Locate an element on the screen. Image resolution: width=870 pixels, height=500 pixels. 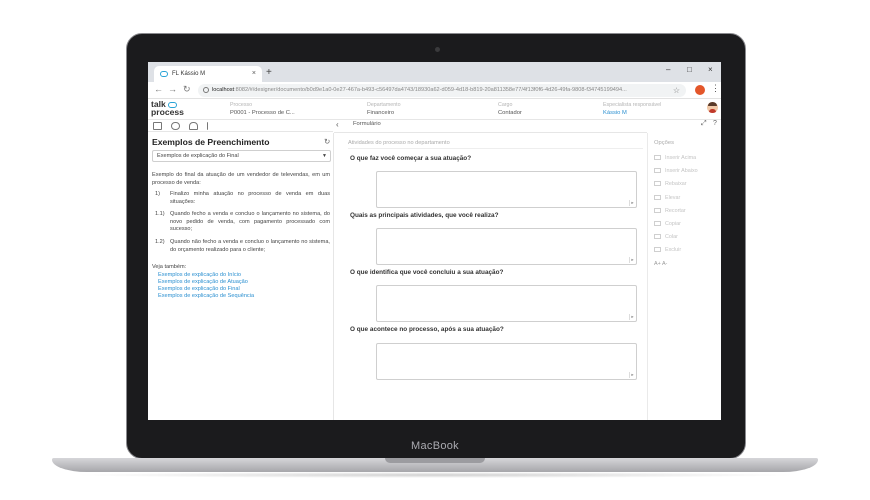
promote-icon is located at coordinates (657, 198).